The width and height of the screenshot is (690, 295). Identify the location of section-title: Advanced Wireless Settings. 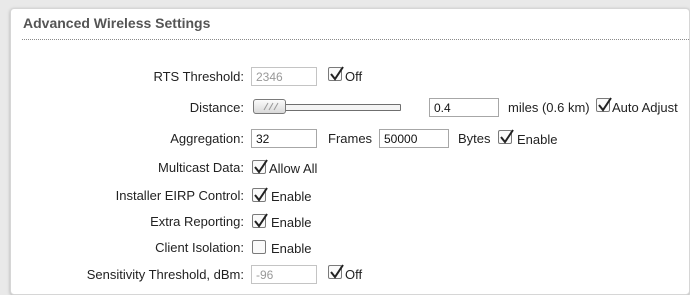
(117, 23).